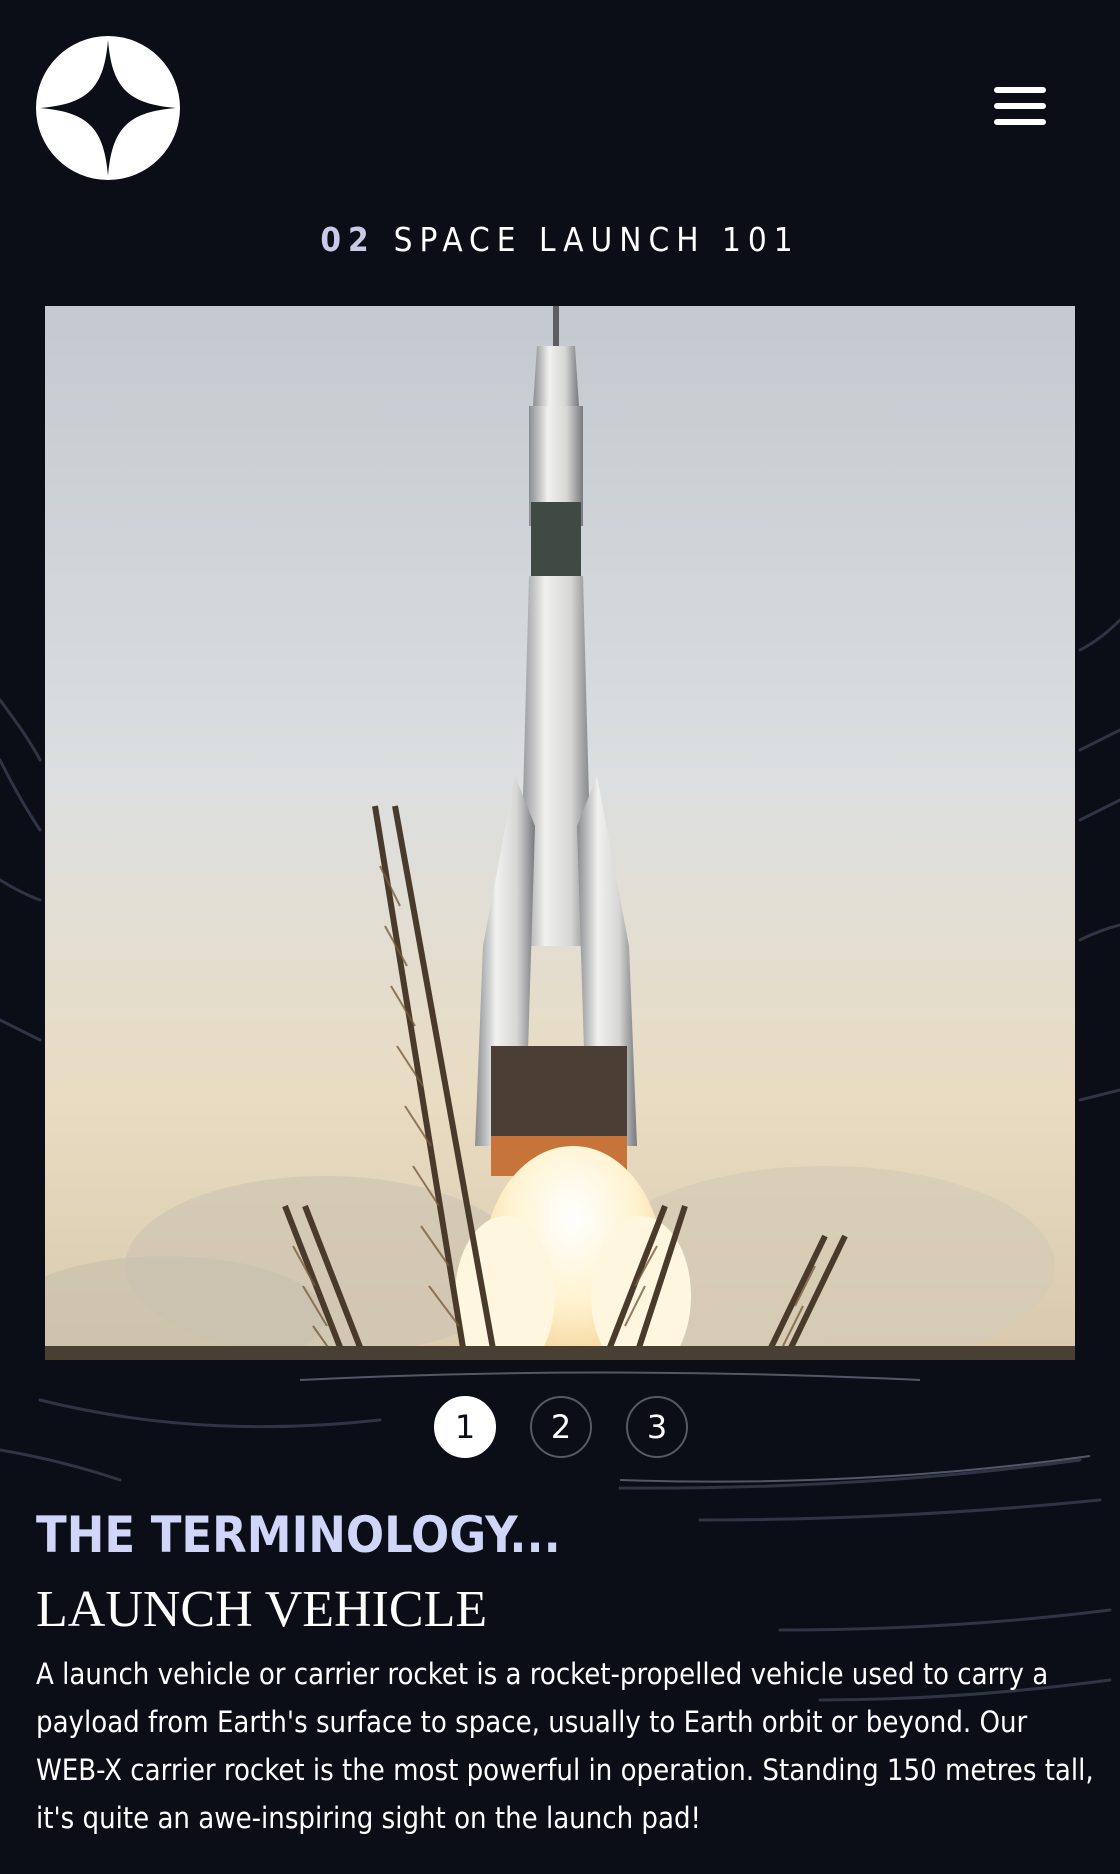  I want to click on pager-button-1: 1, so click(465, 1427).